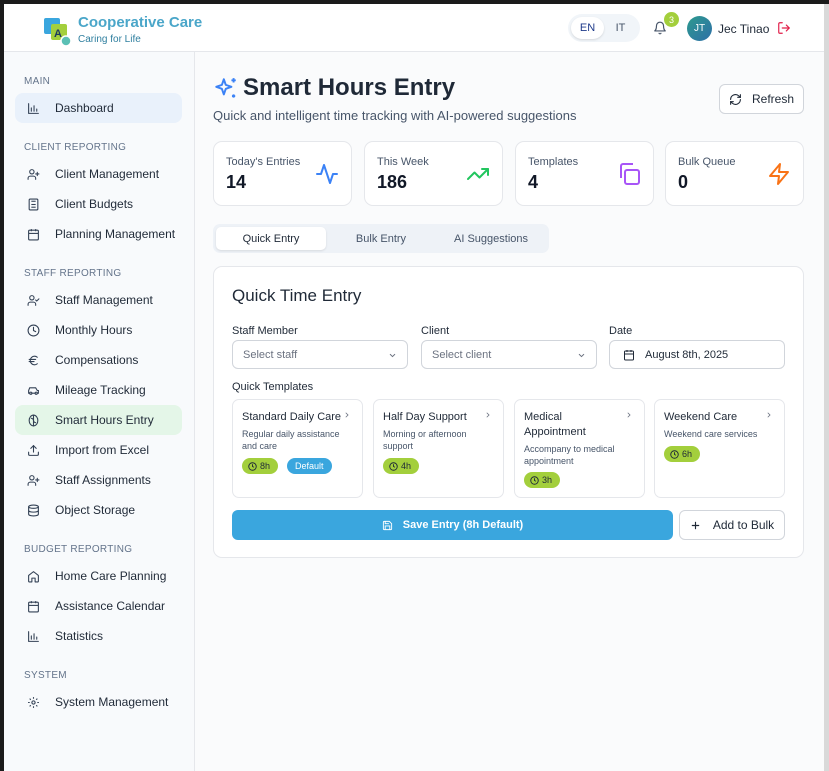  I want to click on sidebar-item-staff-assignments: Staff Assignments, so click(98, 480).